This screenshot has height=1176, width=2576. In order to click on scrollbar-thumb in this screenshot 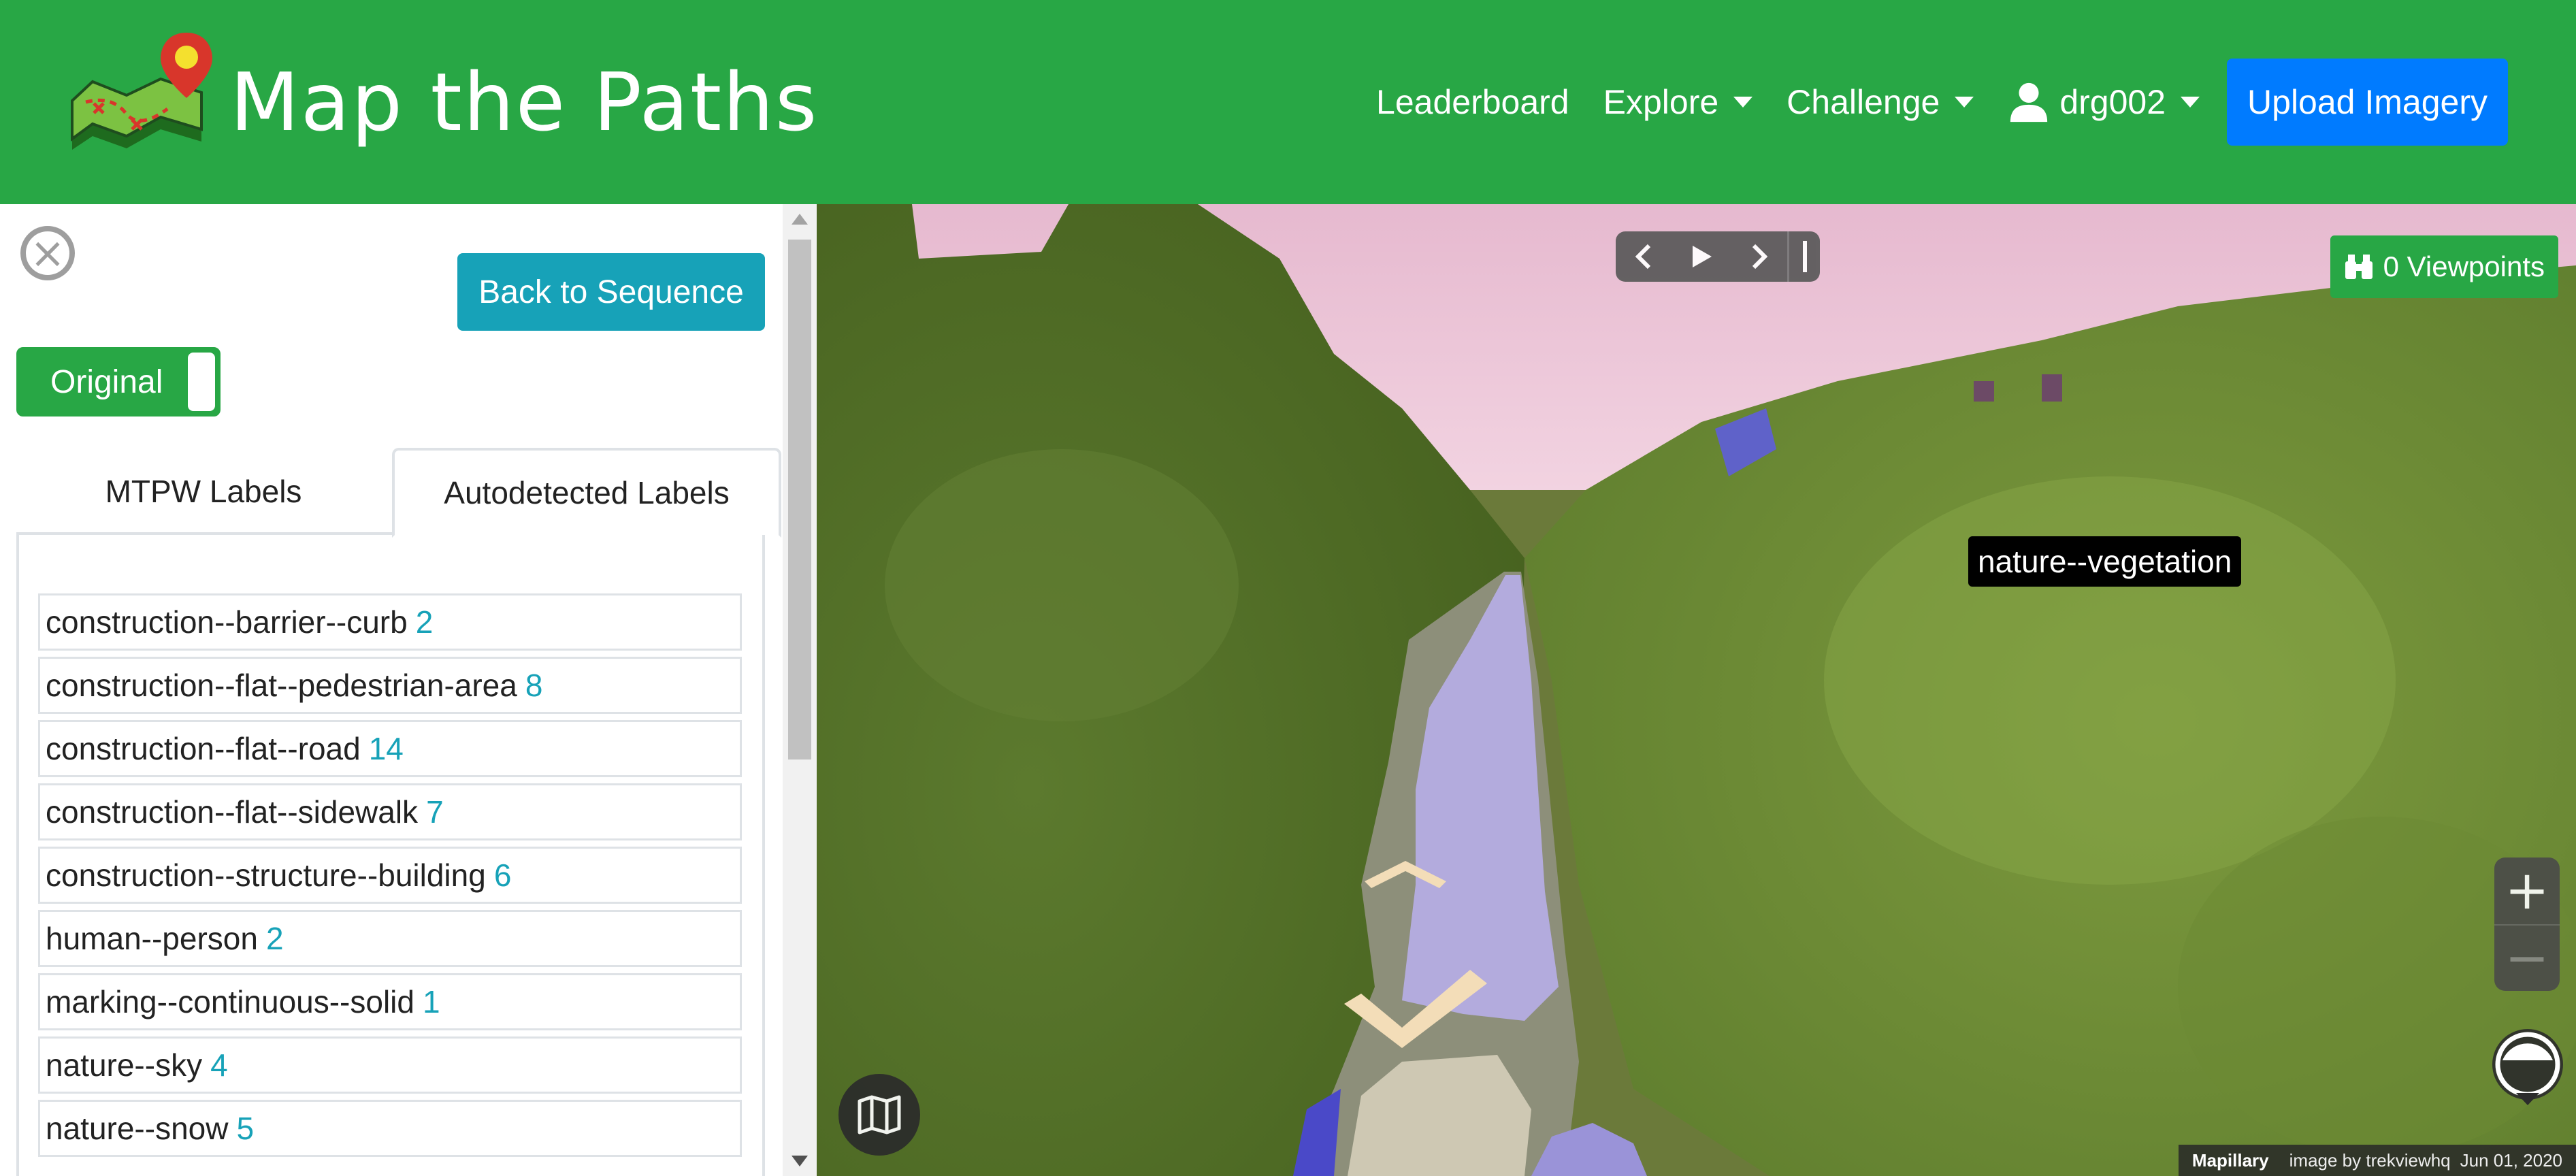, I will do `click(799, 500)`.